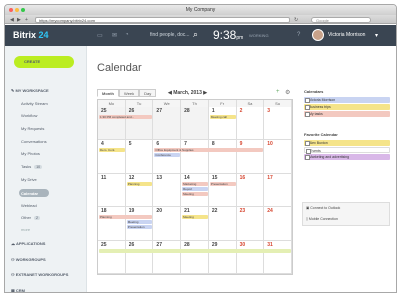  I want to click on back-icon: ◀, so click(12, 20).